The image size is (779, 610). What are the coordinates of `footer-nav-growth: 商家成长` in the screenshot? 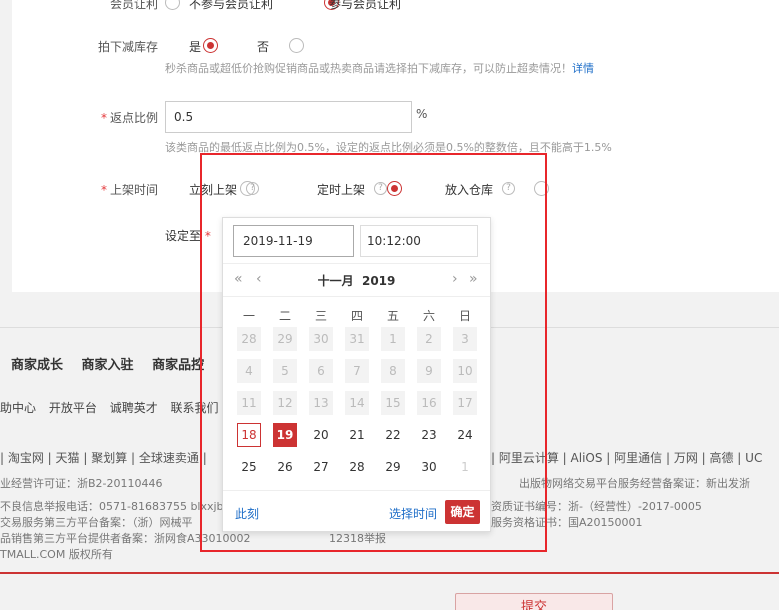 It's located at (37, 365).